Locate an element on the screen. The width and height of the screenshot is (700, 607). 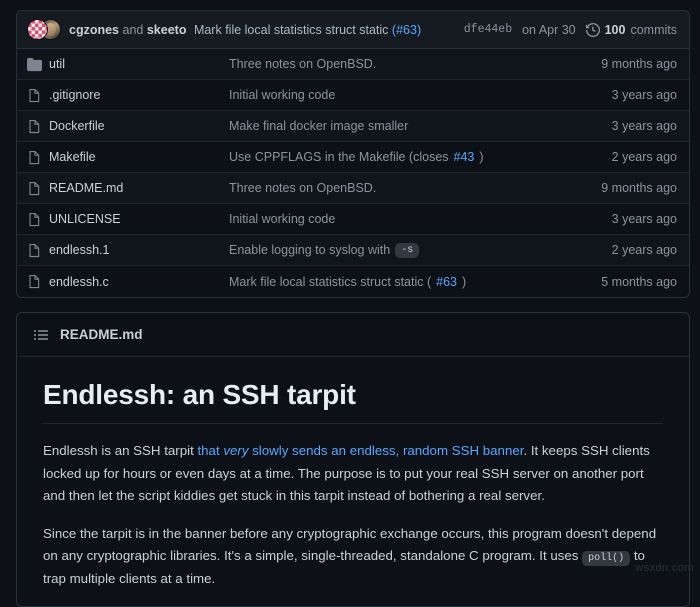
commits-label: commits is located at coordinates (653, 29).